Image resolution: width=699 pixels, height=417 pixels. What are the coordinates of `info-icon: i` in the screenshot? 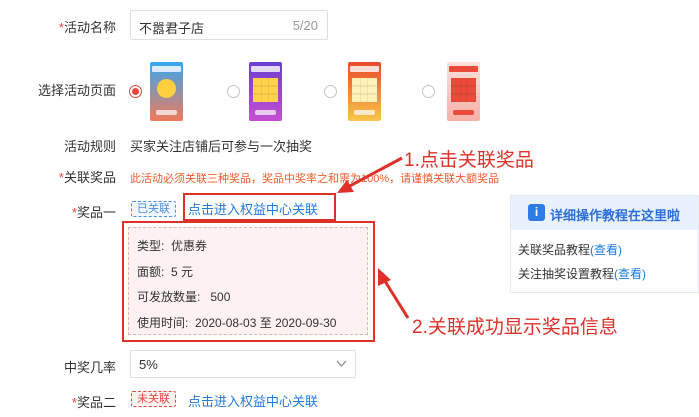 It's located at (536, 212).